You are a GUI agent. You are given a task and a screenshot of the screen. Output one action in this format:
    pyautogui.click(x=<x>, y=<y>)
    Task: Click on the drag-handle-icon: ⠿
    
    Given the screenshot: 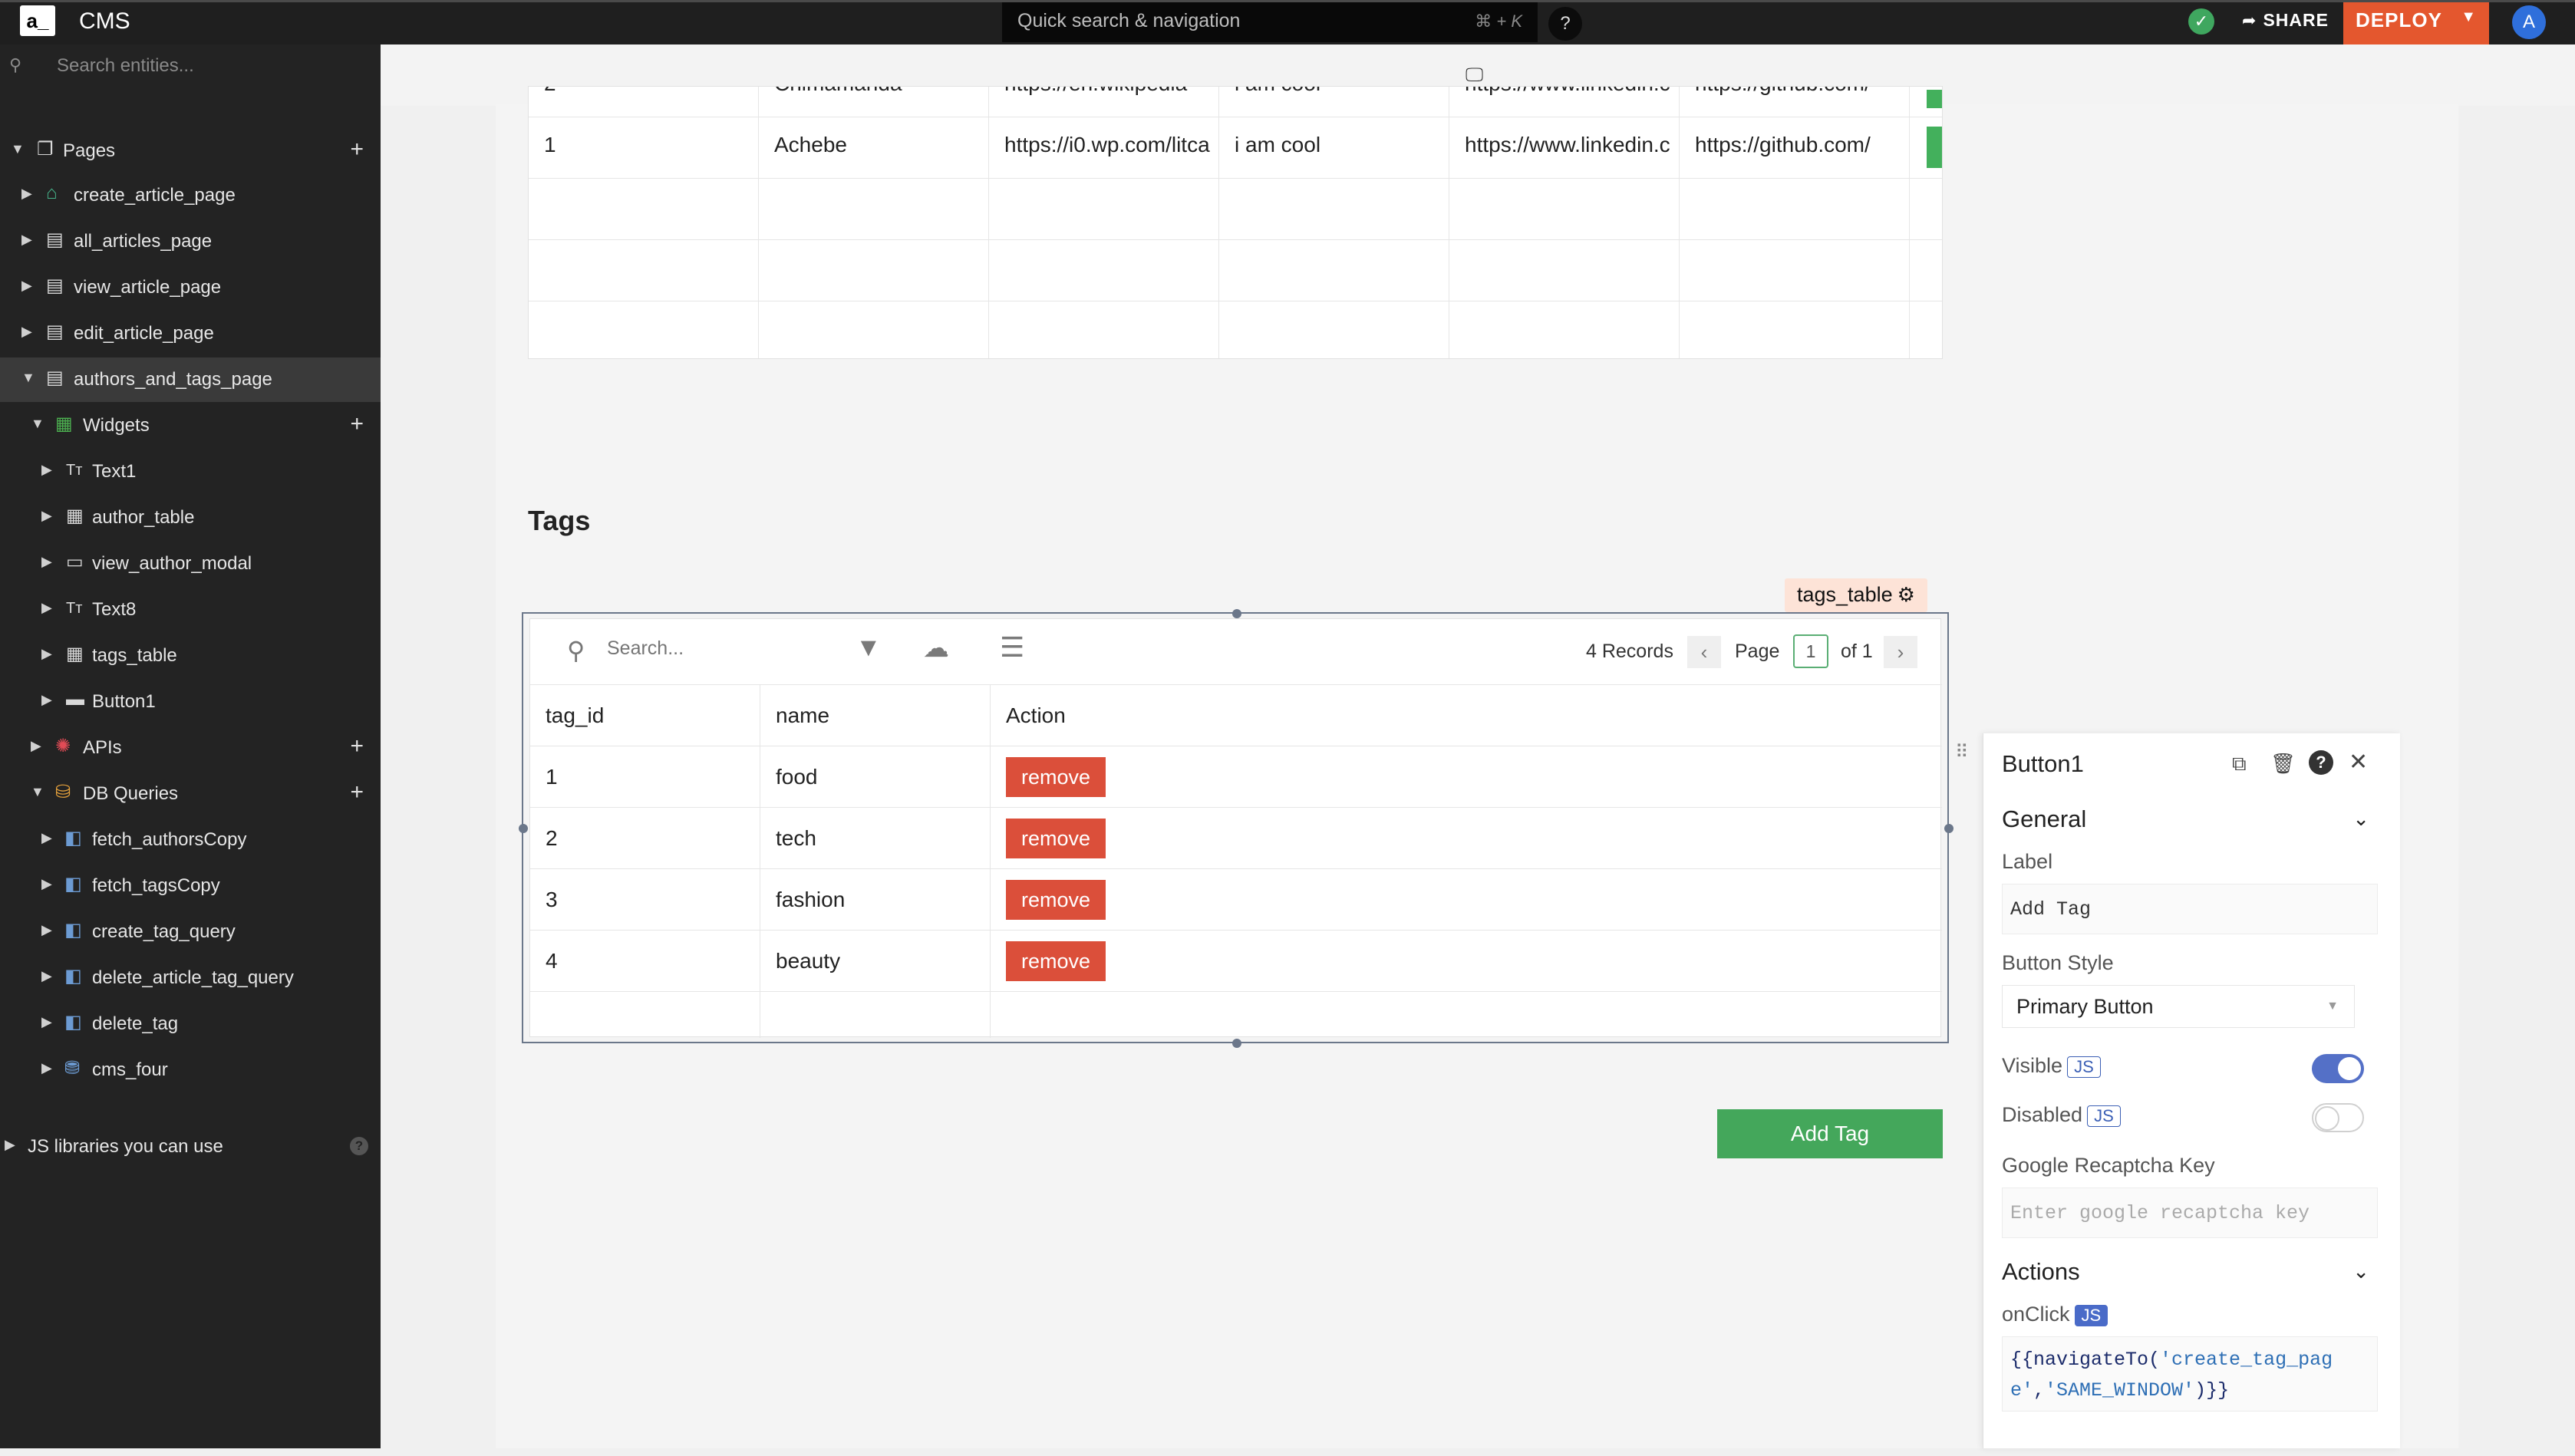 What is the action you would take?
    pyautogui.click(x=1962, y=752)
    